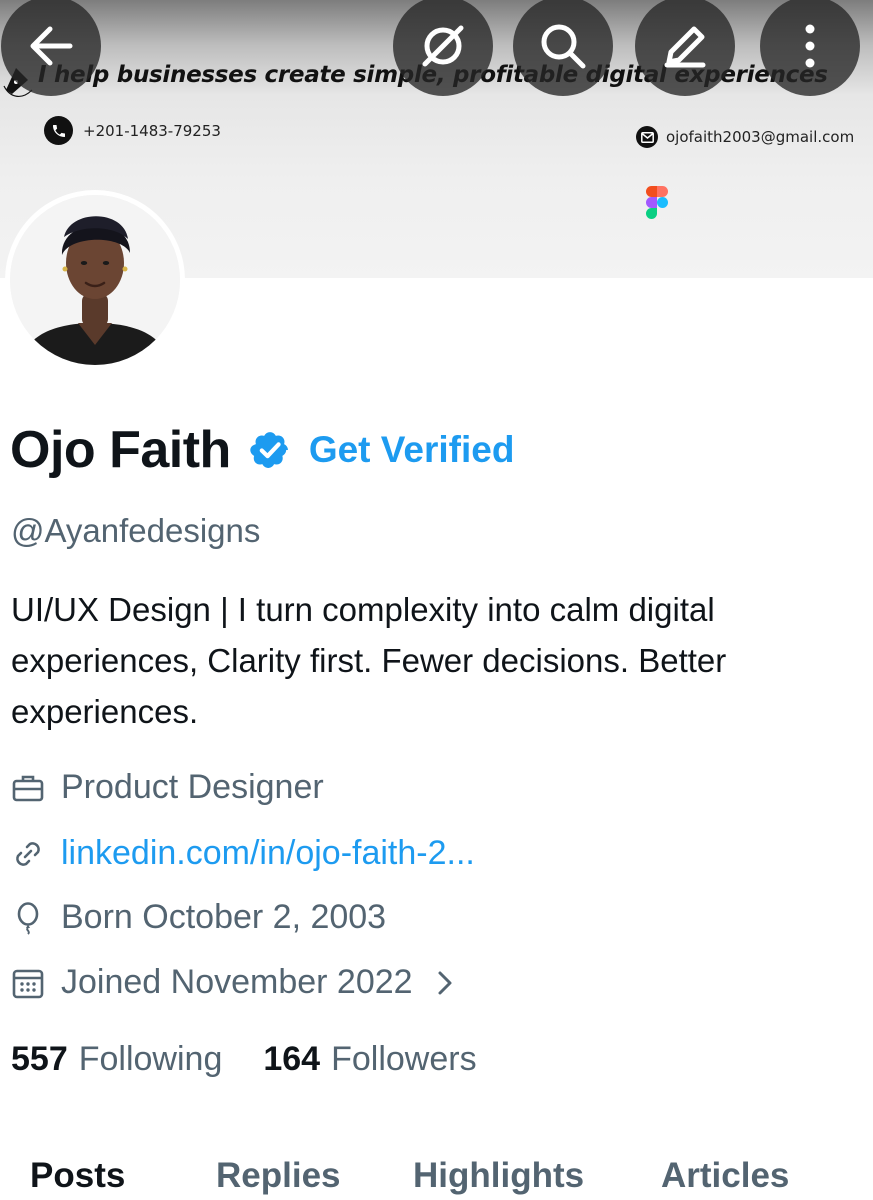 The height and width of the screenshot is (1200, 873). What do you see at coordinates (244, 1059) in the screenshot?
I see `follow-stats: 557 Following 164 Followers` at bounding box center [244, 1059].